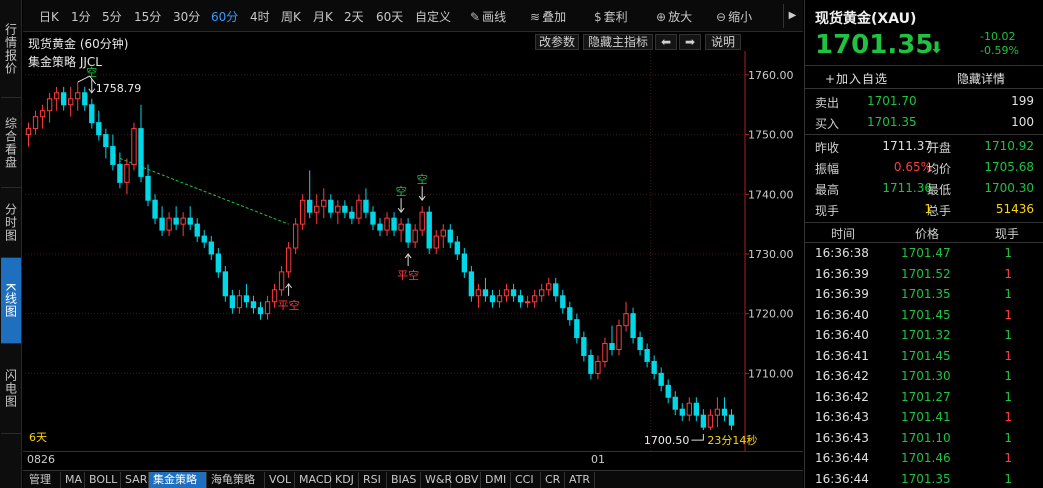 This screenshot has width=1043, height=488. What do you see at coordinates (291, 16) in the screenshot?
I see `period-week: 周K` at bounding box center [291, 16].